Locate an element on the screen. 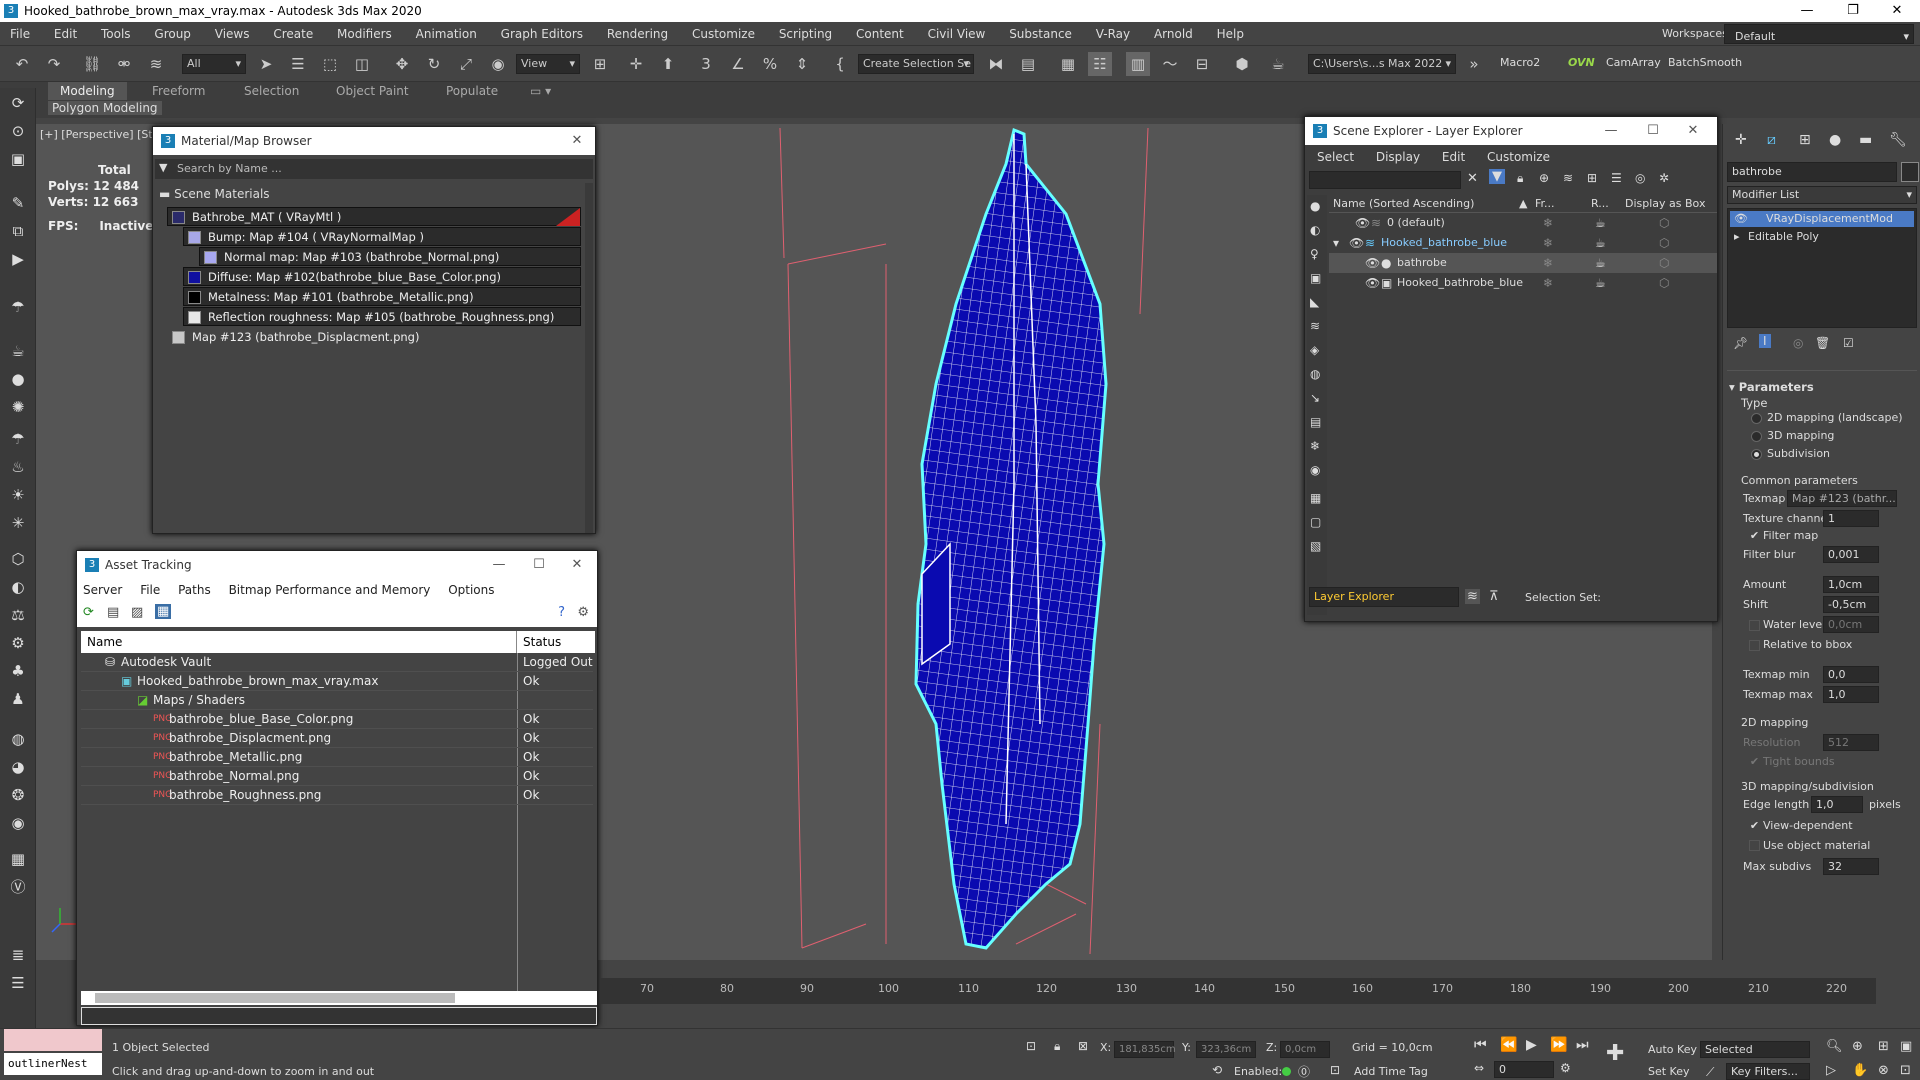 This screenshot has height=1080, width=1920. pin-icon: ⊼ is located at coordinates (1494, 596).